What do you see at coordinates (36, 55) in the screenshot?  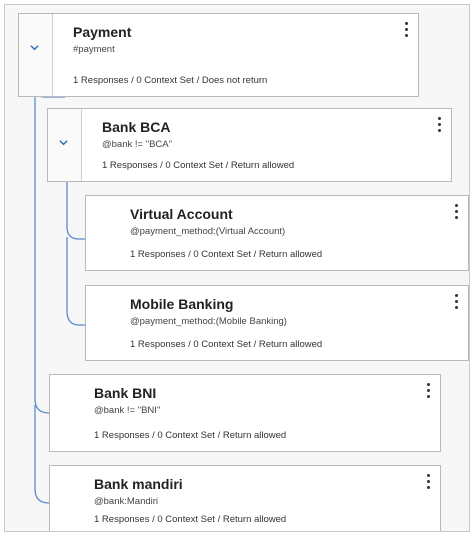 I see `expand-toggle-payment` at bounding box center [36, 55].